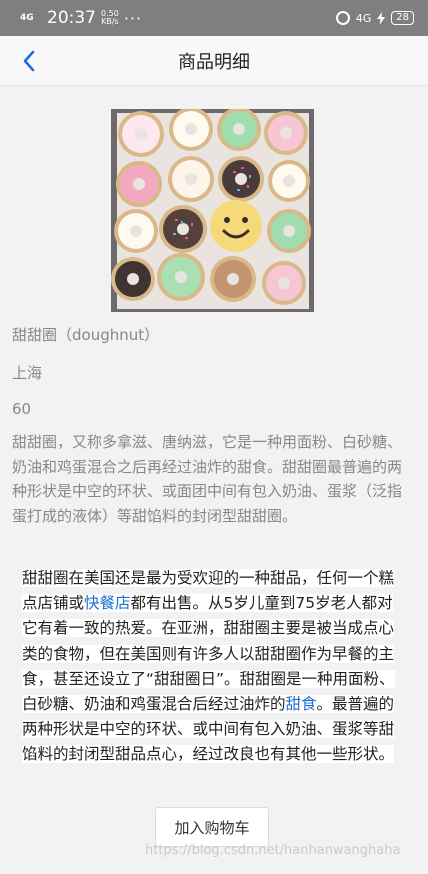  I want to click on add-to-cart-button: 加入购物车, so click(212, 827).